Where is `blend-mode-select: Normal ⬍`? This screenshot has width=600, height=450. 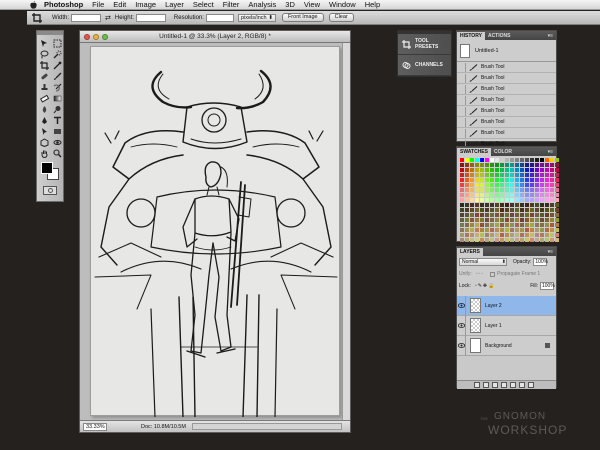 blend-mode-select: Normal ⬍ is located at coordinates (483, 262).